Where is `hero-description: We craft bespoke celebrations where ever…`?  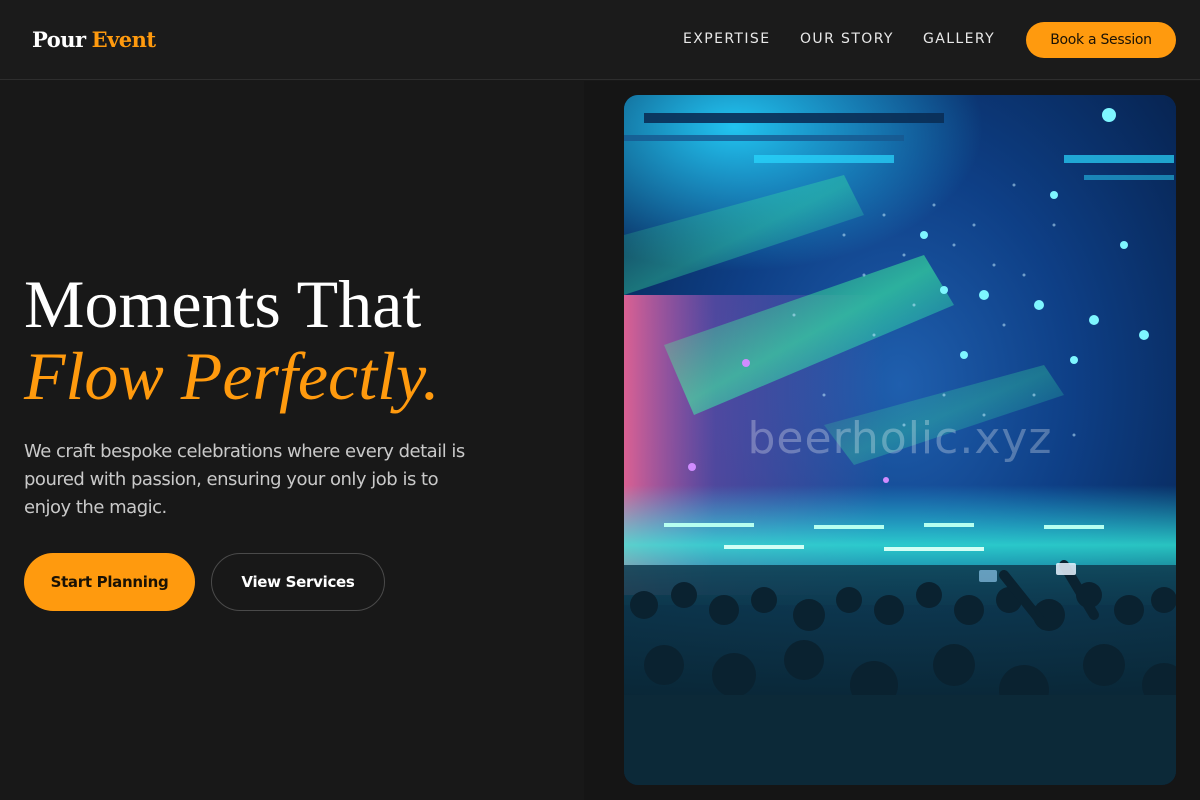
hero-description: We craft bespoke celebrations where ever… is located at coordinates (244, 479).